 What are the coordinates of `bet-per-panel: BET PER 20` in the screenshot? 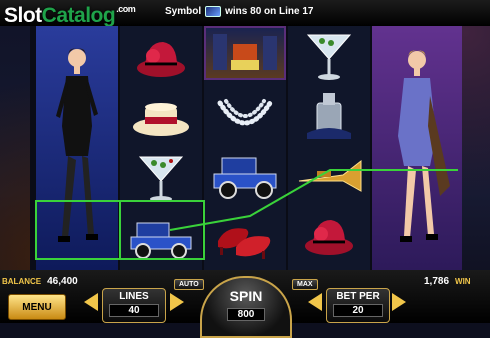 It's located at (358, 305).